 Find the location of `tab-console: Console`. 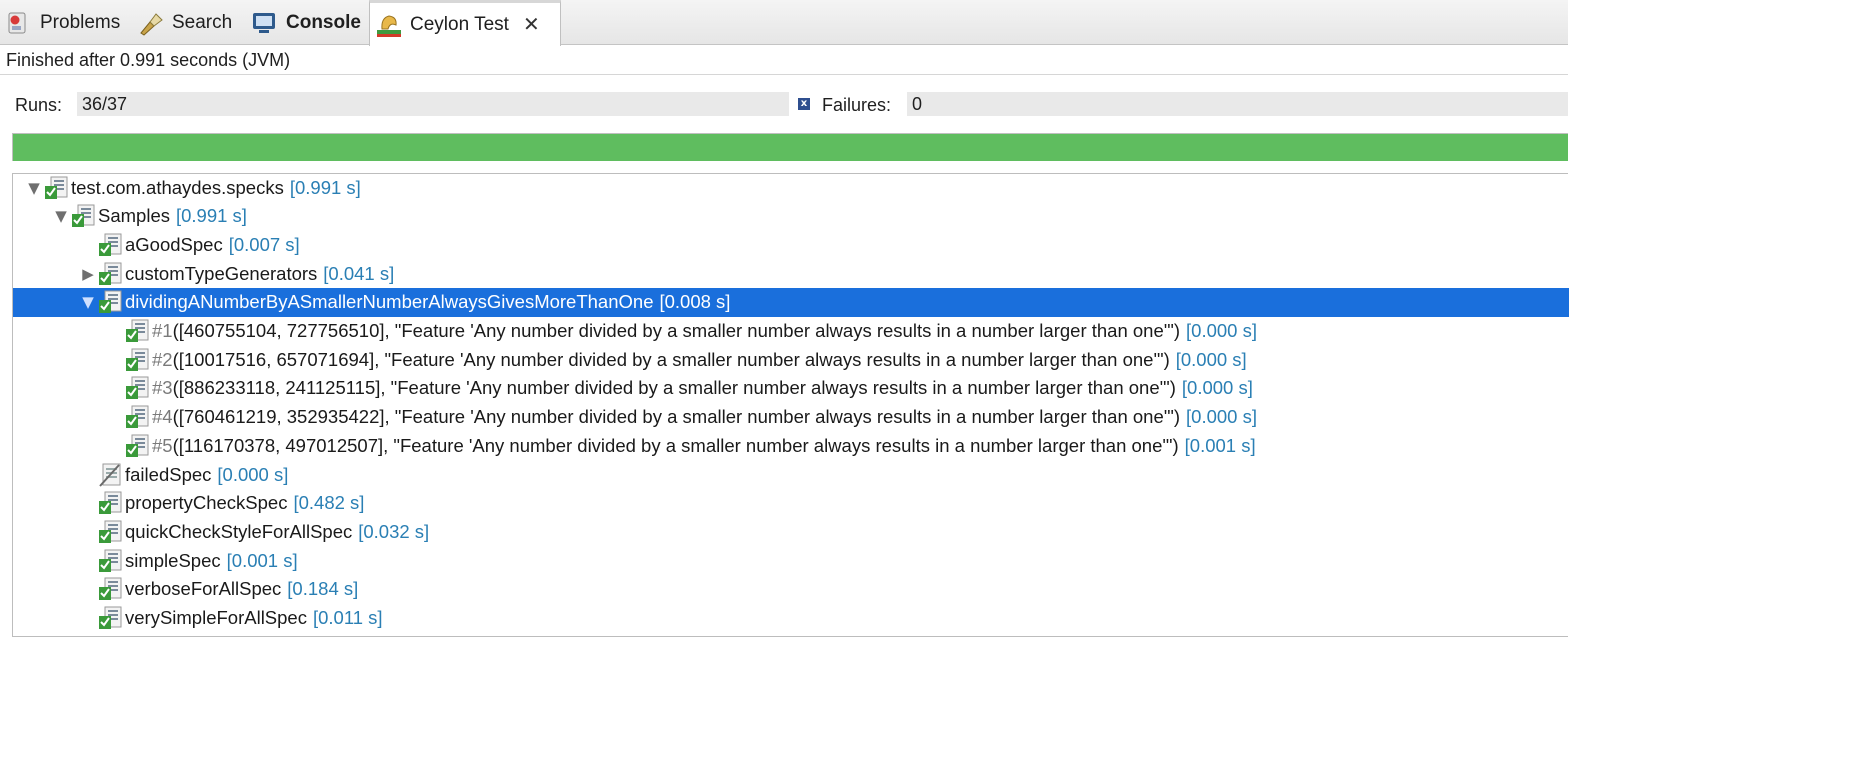

tab-console: Console is located at coordinates (306, 22).